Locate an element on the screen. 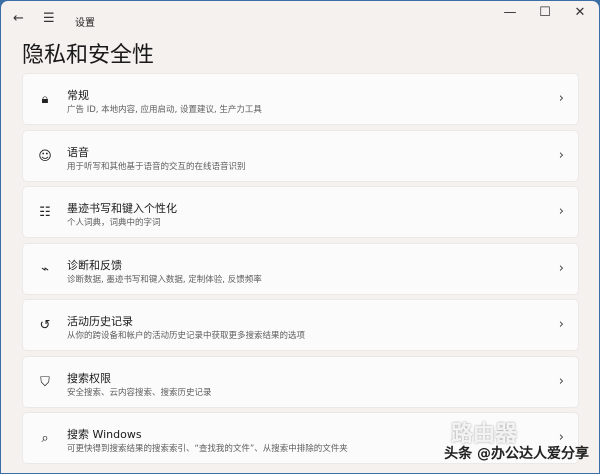  settings-item-2: ☷ 墨迹书写和键入个性化 个人词典，词典中的字词 › is located at coordinates (300, 212).